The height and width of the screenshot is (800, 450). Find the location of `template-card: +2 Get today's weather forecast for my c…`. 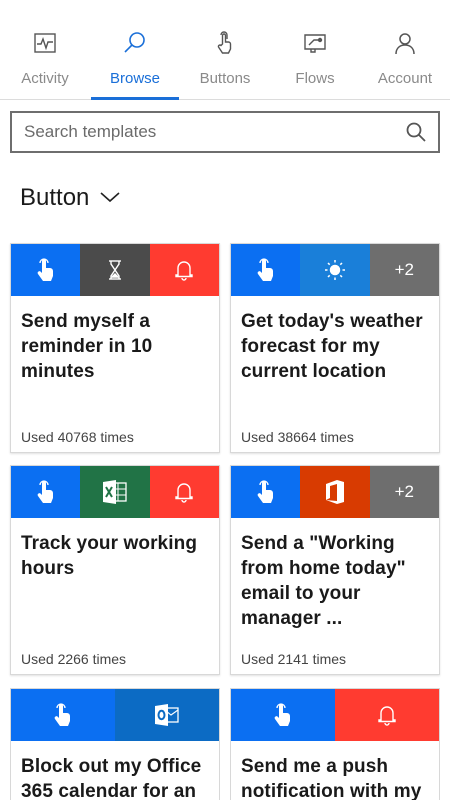

template-card: +2 Get today's weather forecast for my c… is located at coordinates (335, 348).